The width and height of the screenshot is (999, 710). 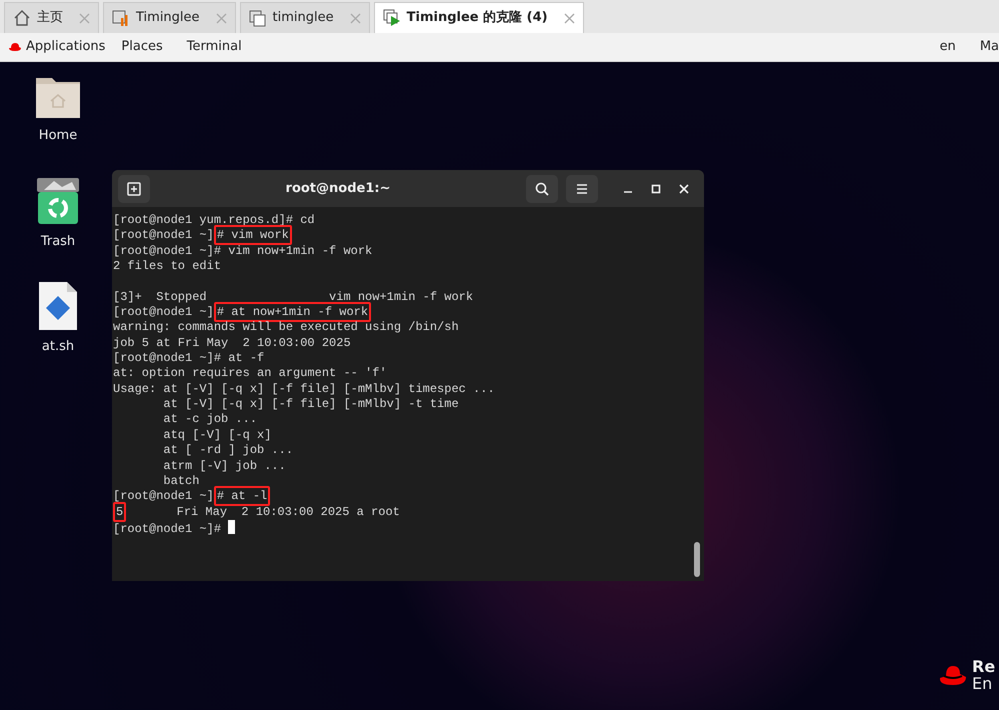 What do you see at coordinates (288, 511) in the screenshot?
I see `terminal-text: Fri May 2 10:03:00 2025 a root` at bounding box center [288, 511].